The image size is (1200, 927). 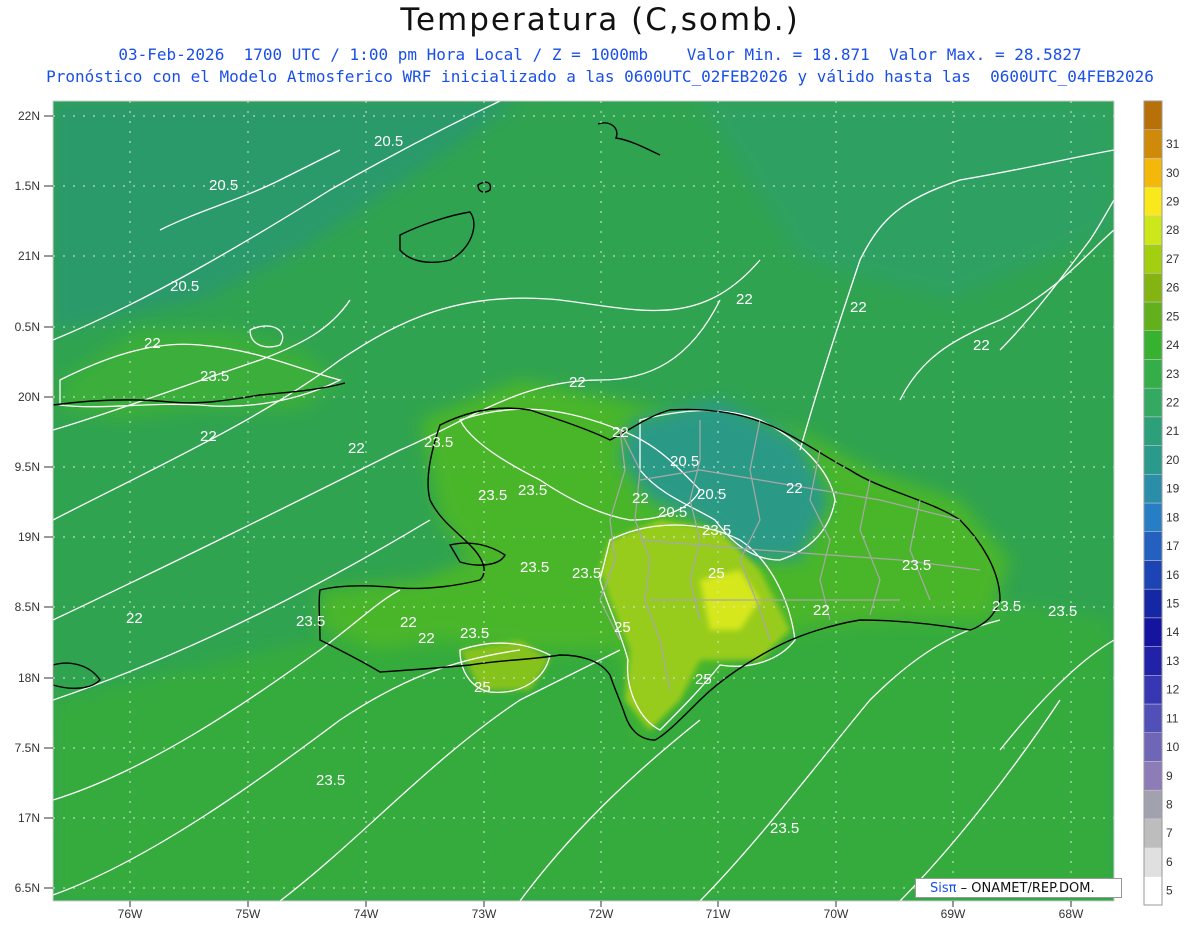 I want to click on color-scale-label: 19, so click(x=1173, y=489).